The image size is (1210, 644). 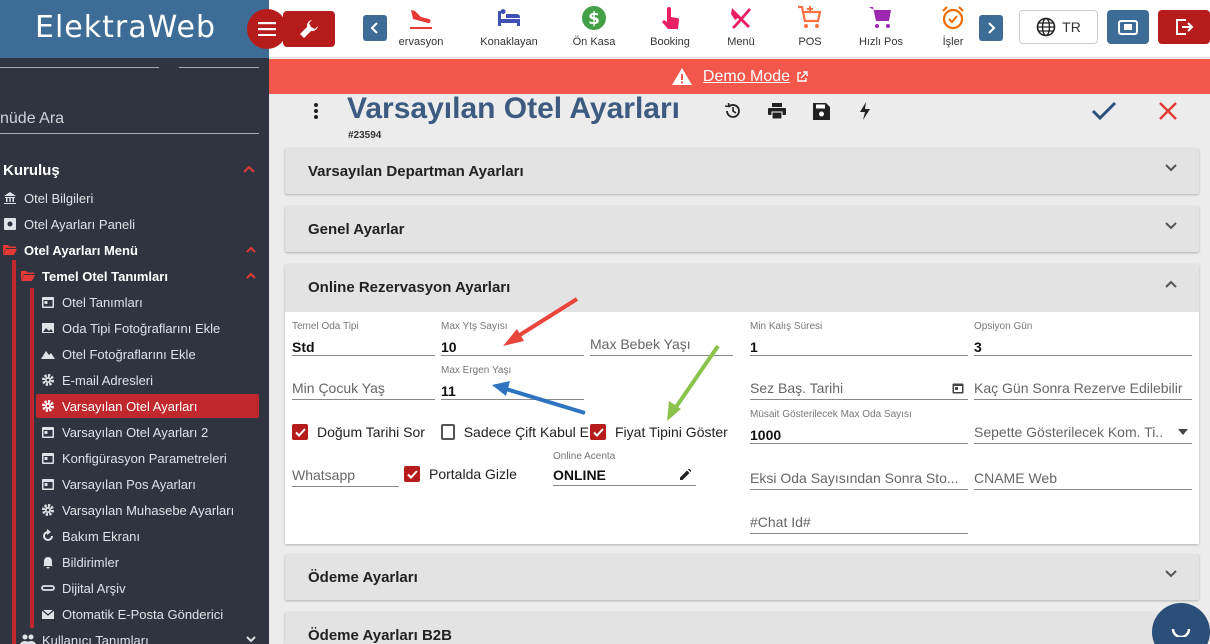 I want to click on sidebar-item-konfigurasyon: Konfigürasyon Parametreleri, so click(x=133, y=458).